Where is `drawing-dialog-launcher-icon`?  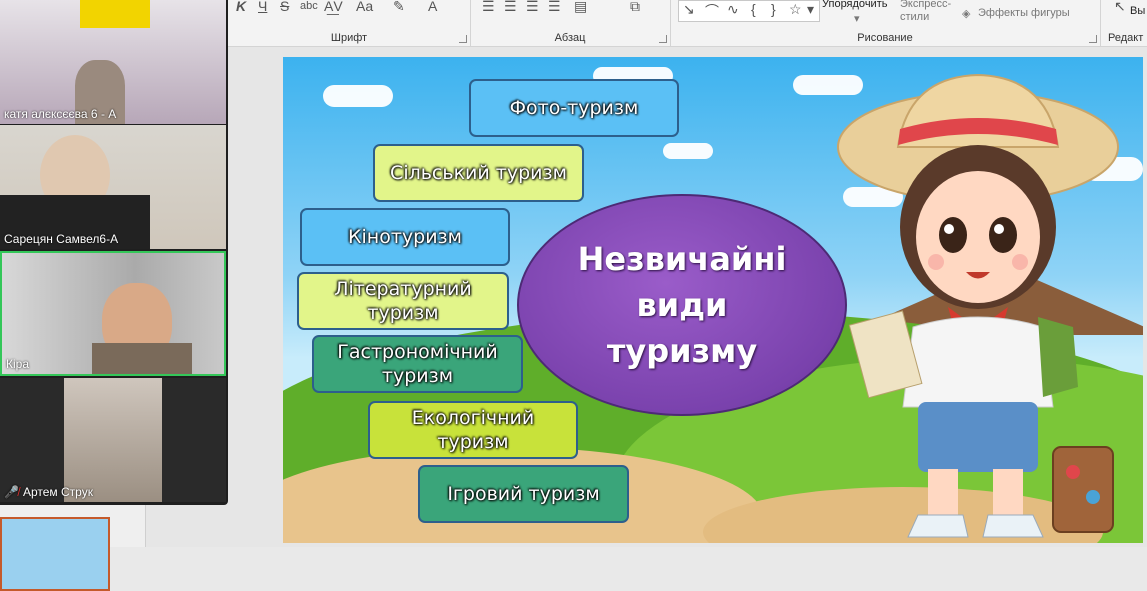 drawing-dialog-launcher-icon is located at coordinates (1093, 39).